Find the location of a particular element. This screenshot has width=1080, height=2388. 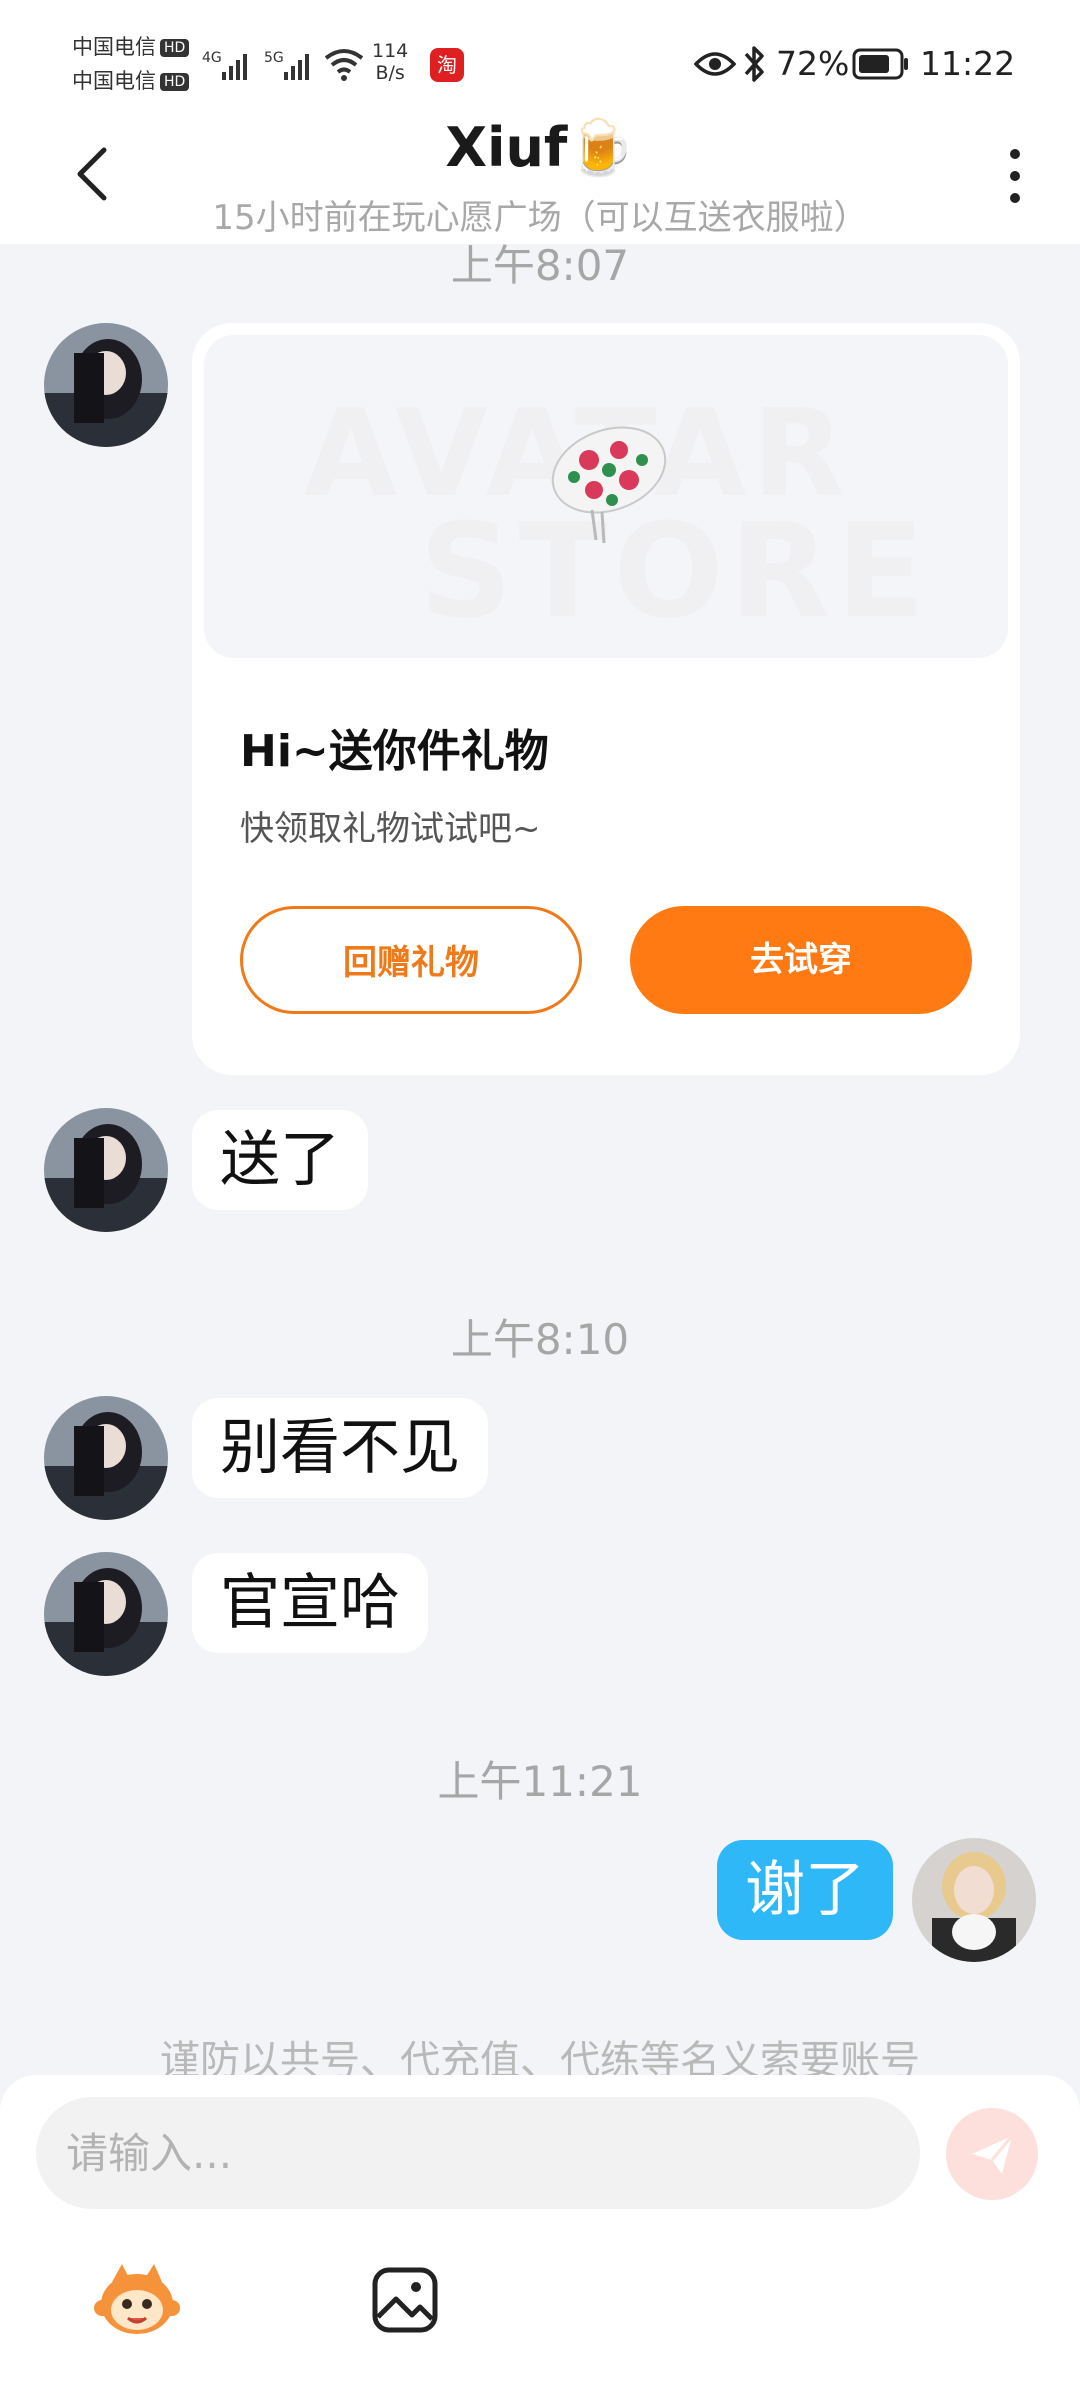

gift-title: Hi~送你件礼物 is located at coordinates (394, 751).